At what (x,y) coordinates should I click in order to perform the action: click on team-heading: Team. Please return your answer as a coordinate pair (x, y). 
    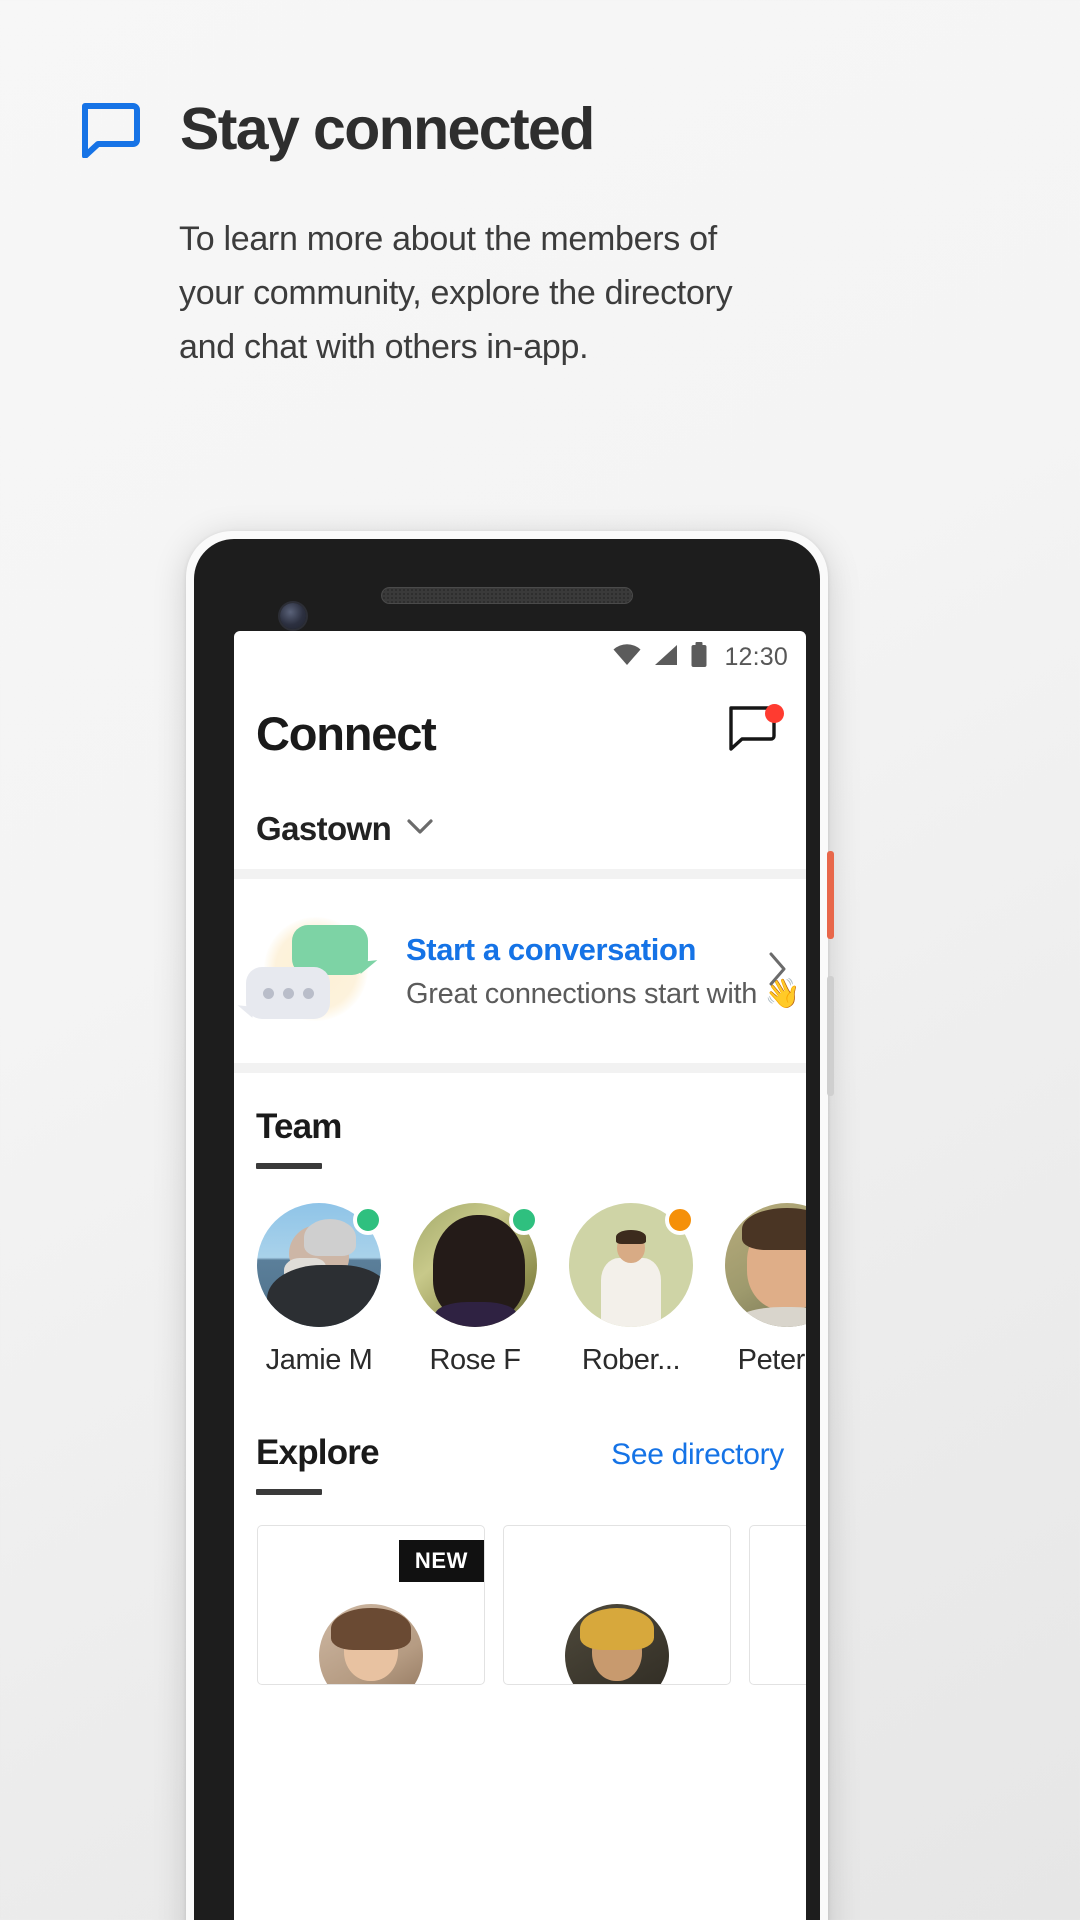
    Looking at the image, I should click on (299, 1126).